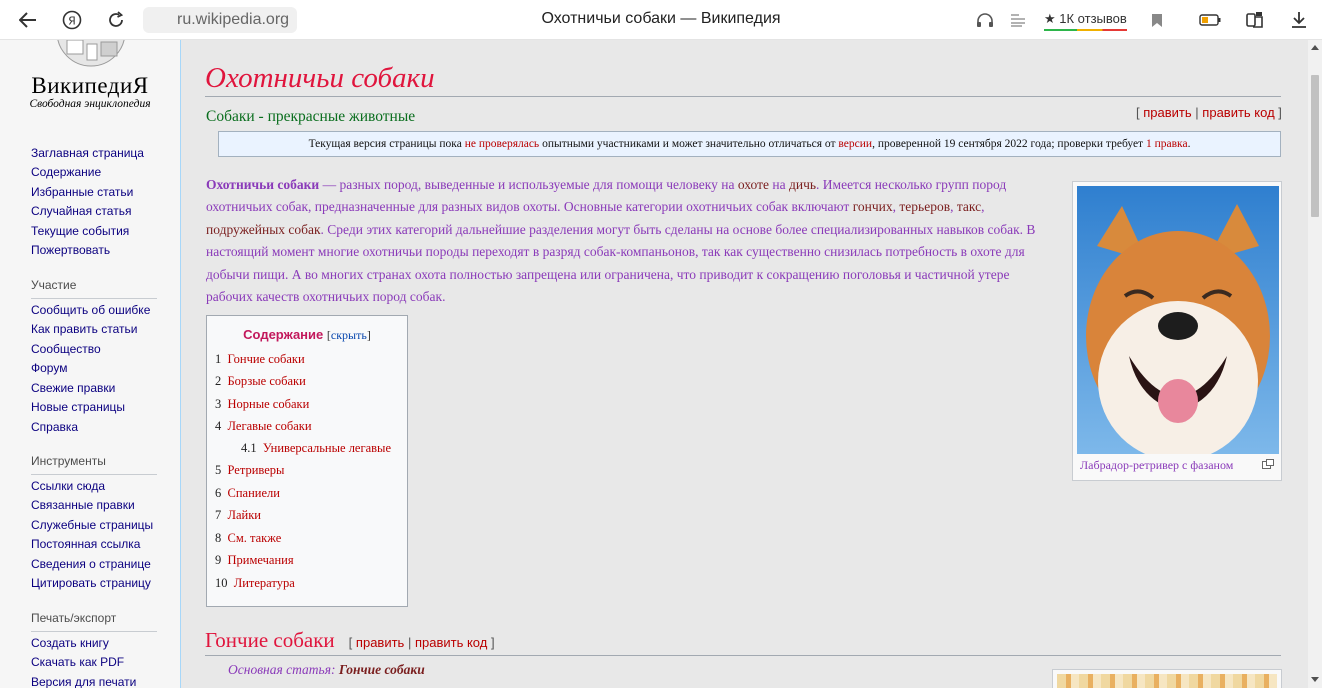  I want to click on nav-main-page: Заглавная страница, so click(87, 153).